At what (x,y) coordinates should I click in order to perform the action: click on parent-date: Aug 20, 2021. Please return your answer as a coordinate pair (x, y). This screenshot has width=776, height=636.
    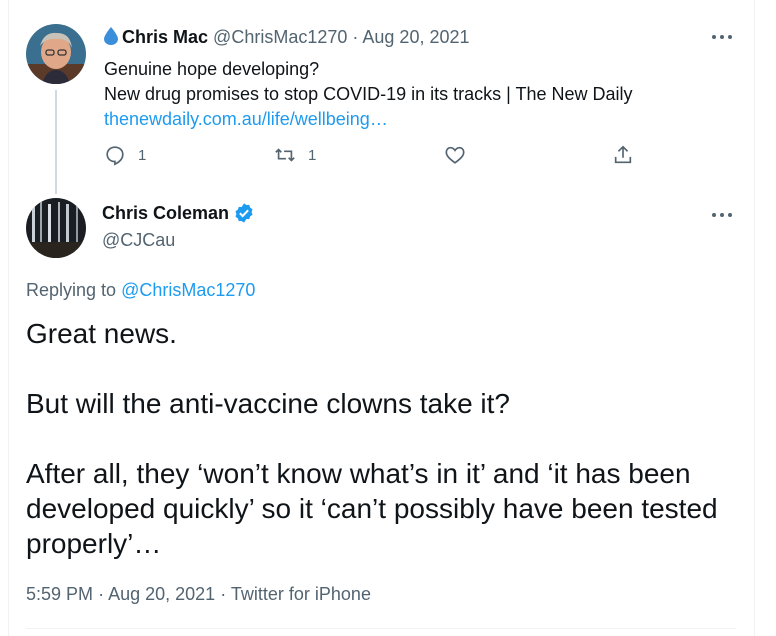
    Looking at the image, I should click on (415, 37).